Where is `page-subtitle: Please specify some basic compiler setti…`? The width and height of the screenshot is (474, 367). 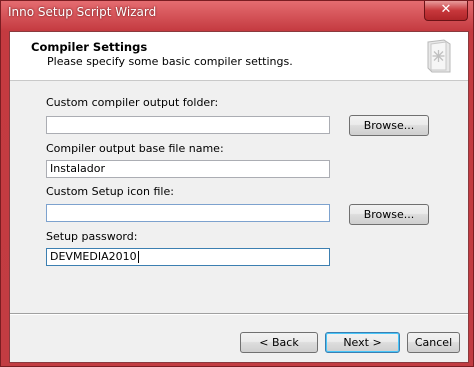 page-subtitle: Please specify some basic compiler setti… is located at coordinates (170, 61).